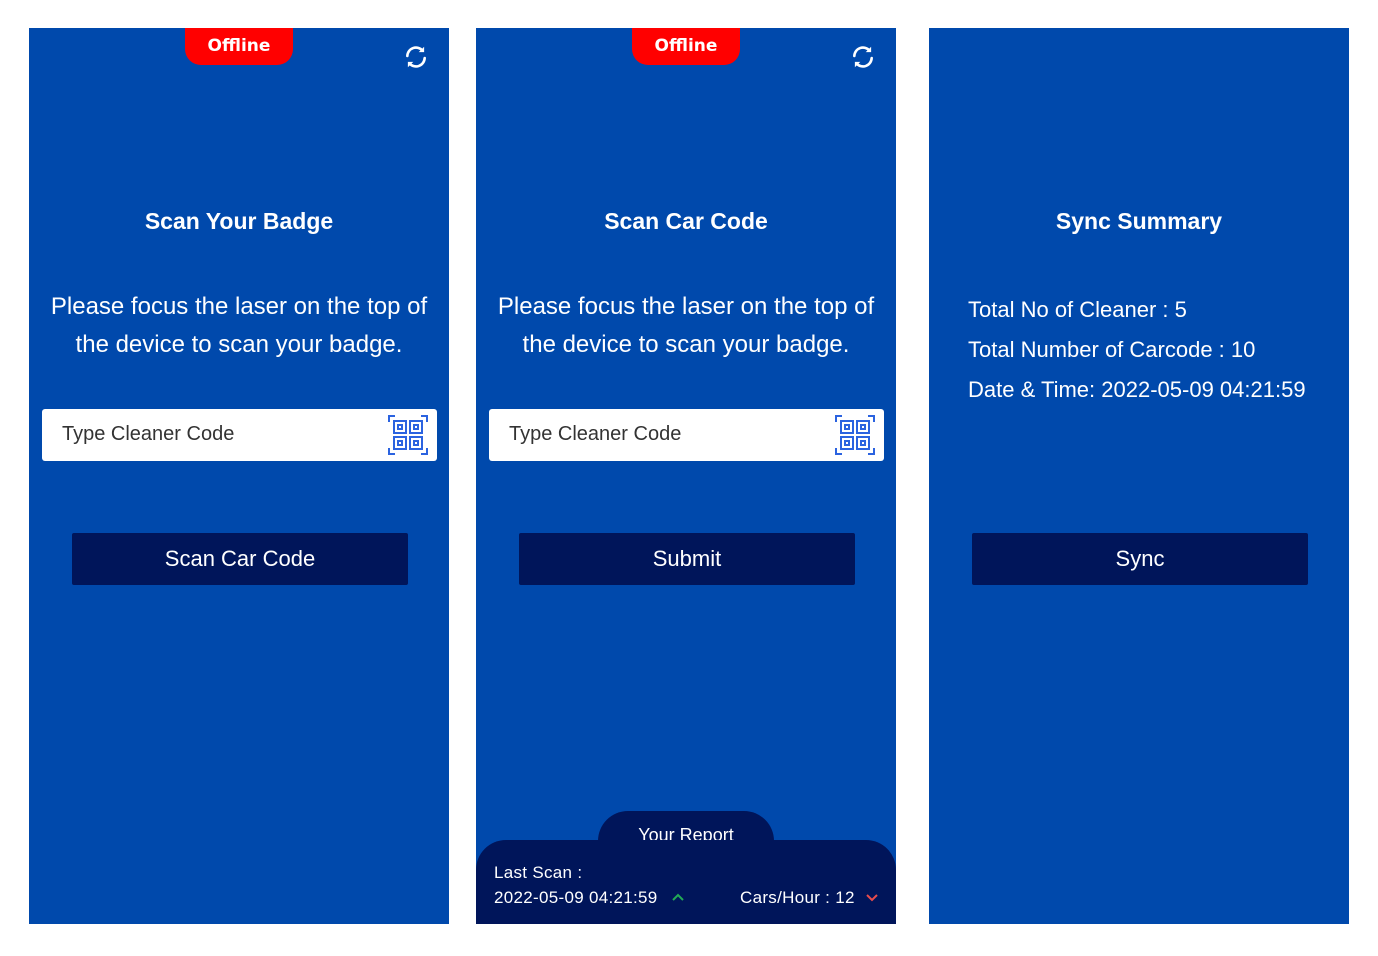 This screenshot has height=956, width=1378. Describe the element at coordinates (687, 559) in the screenshot. I see `submit-button: Submit` at that location.